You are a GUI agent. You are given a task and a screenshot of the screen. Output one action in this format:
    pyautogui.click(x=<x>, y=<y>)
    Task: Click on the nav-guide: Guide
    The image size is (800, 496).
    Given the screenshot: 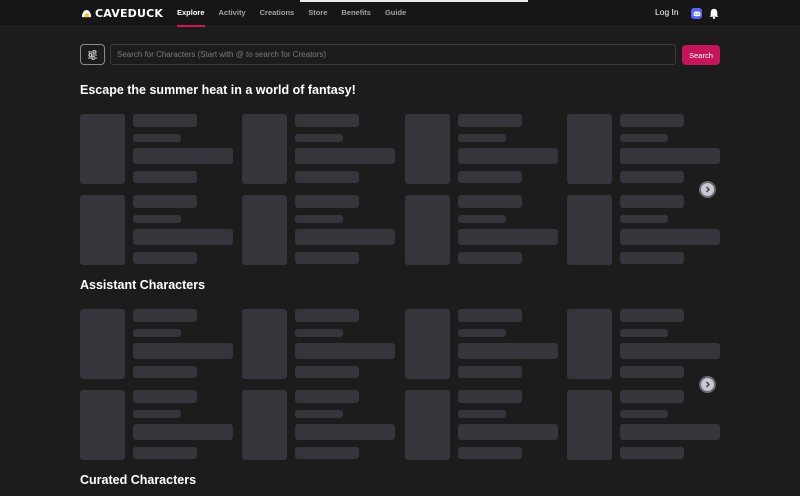 What is the action you would take?
    pyautogui.click(x=395, y=13)
    